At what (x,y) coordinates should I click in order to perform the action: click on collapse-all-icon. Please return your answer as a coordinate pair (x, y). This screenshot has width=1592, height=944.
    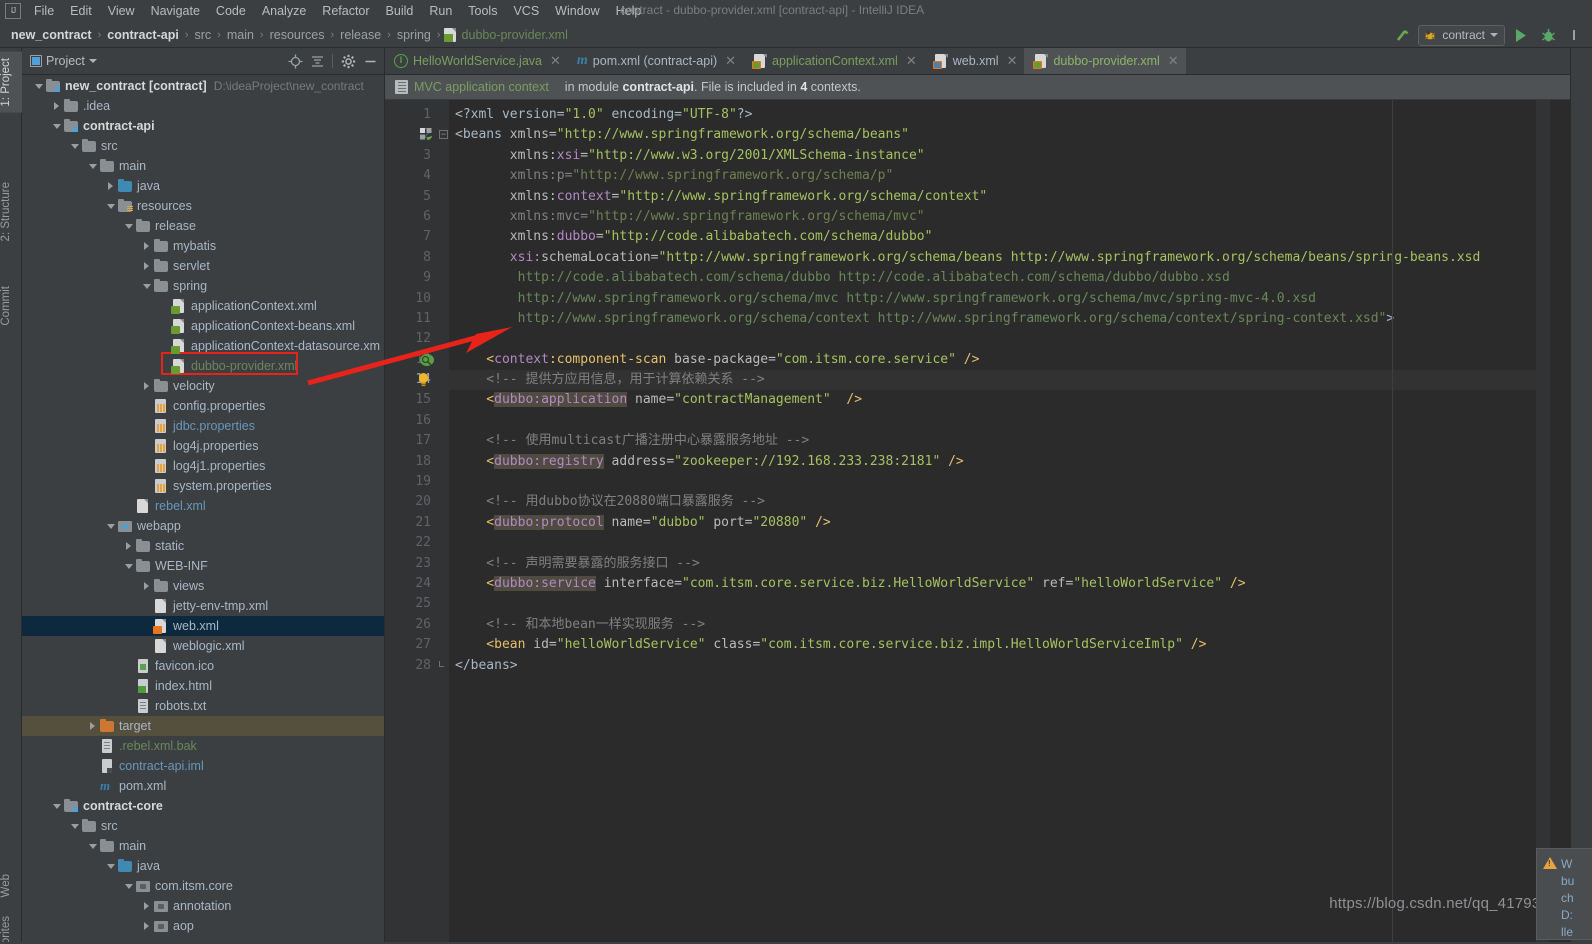
    Looking at the image, I should click on (317, 61).